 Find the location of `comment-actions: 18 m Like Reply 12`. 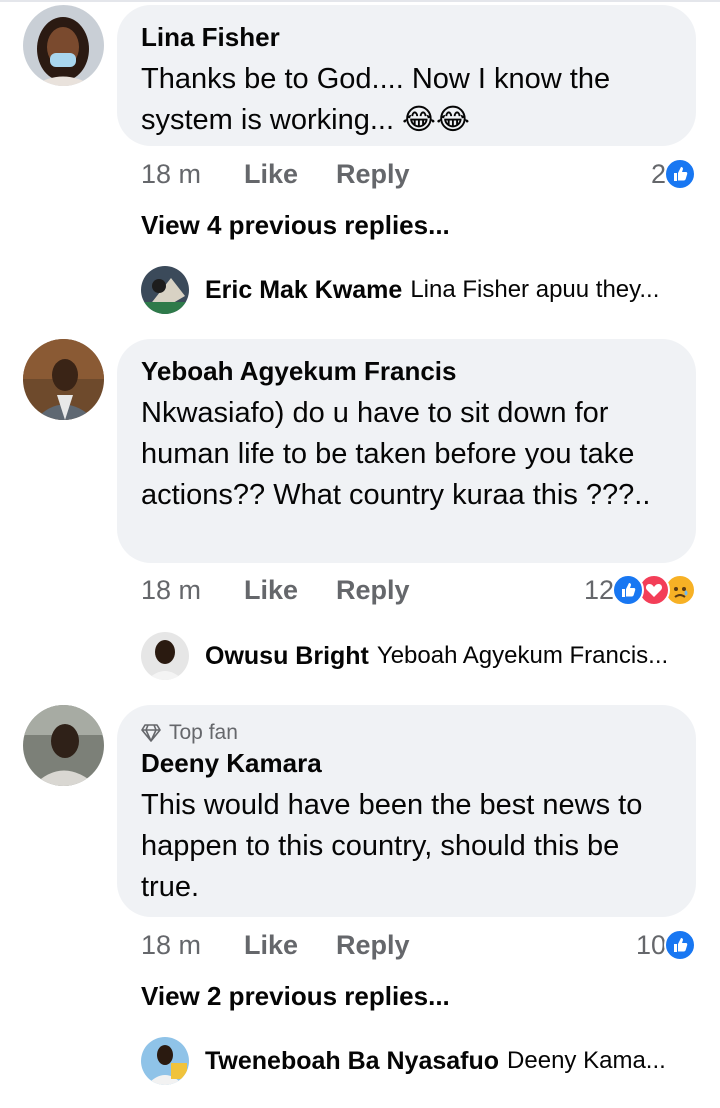

comment-actions: 18 m Like Reply 12 is located at coordinates (421, 590).